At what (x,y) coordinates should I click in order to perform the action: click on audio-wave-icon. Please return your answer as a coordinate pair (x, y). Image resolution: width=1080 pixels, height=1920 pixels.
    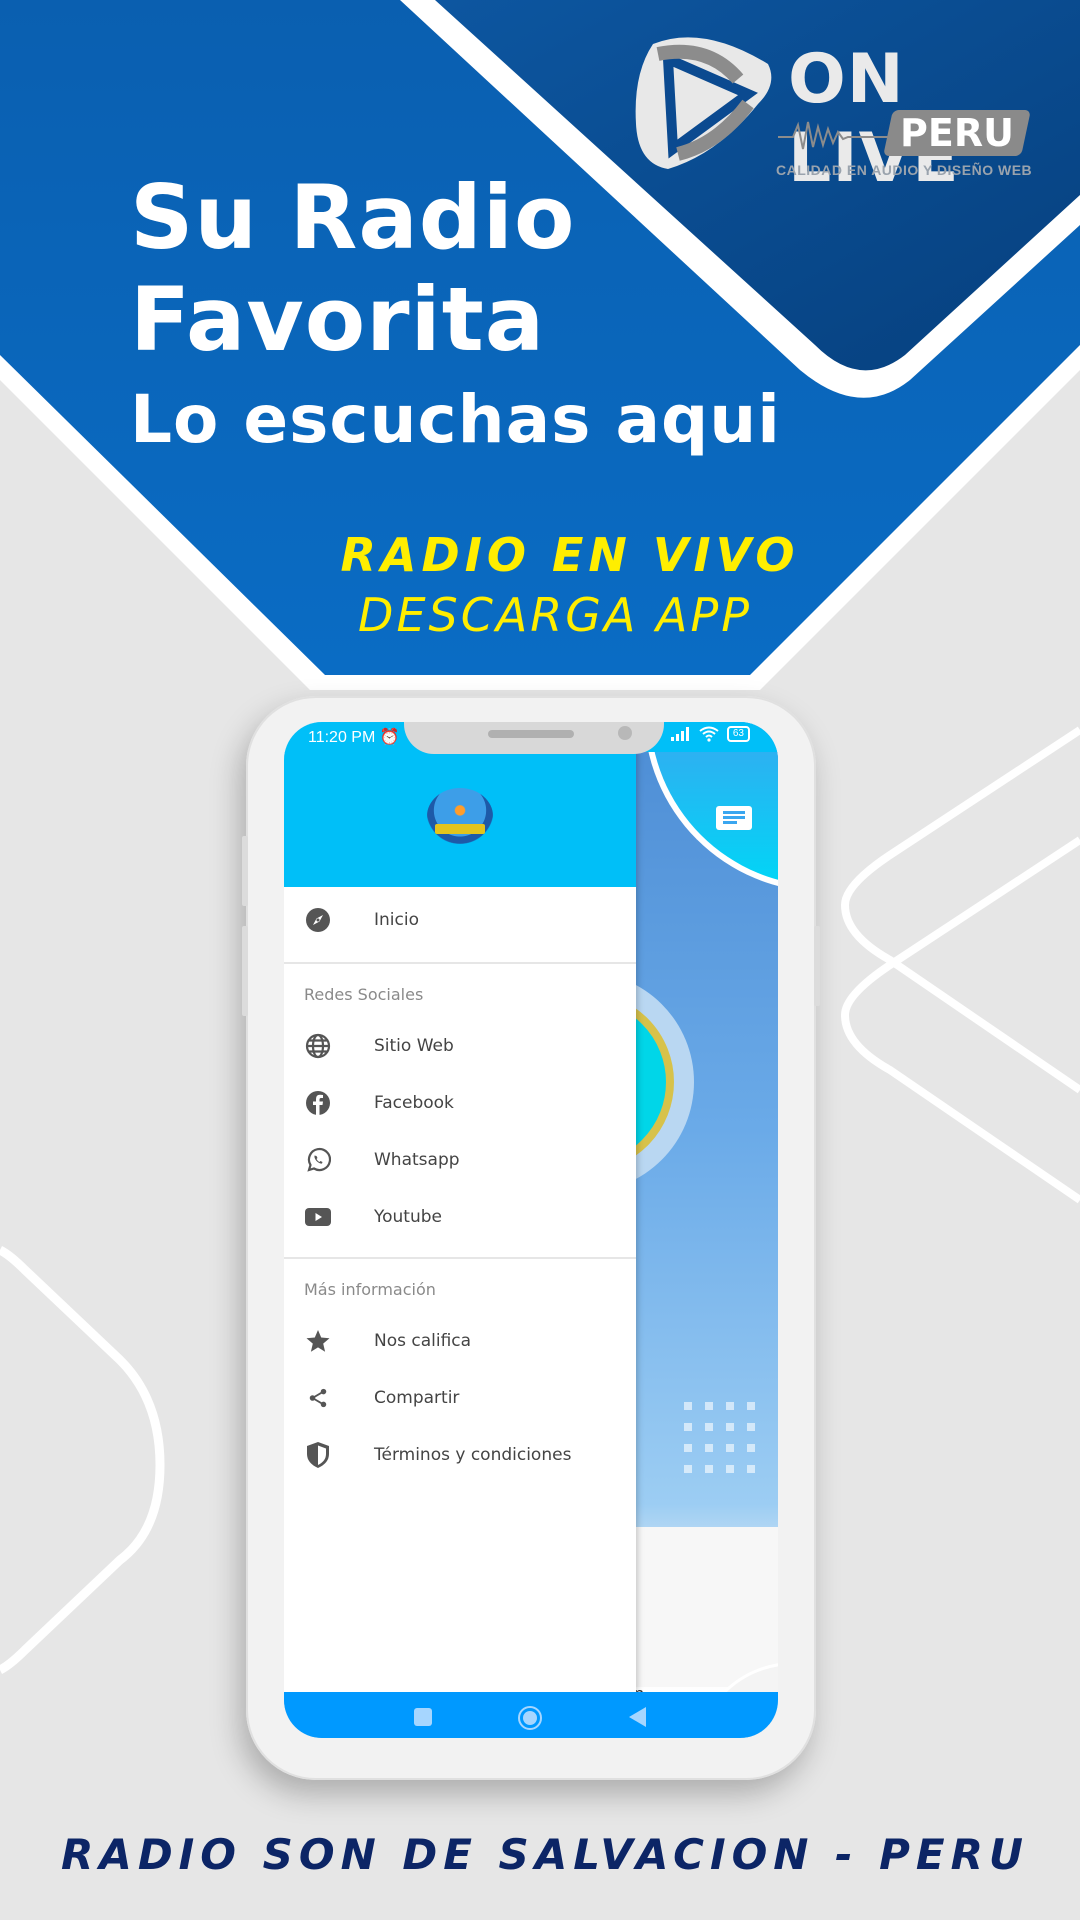
    Looking at the image, I should click on (833, 135).